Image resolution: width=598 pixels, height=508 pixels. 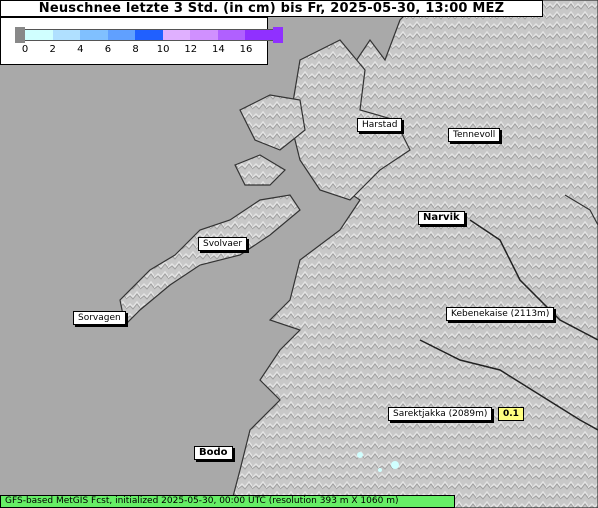 I want to click on legend-tick-label: 12, so click(x=191, y=49).